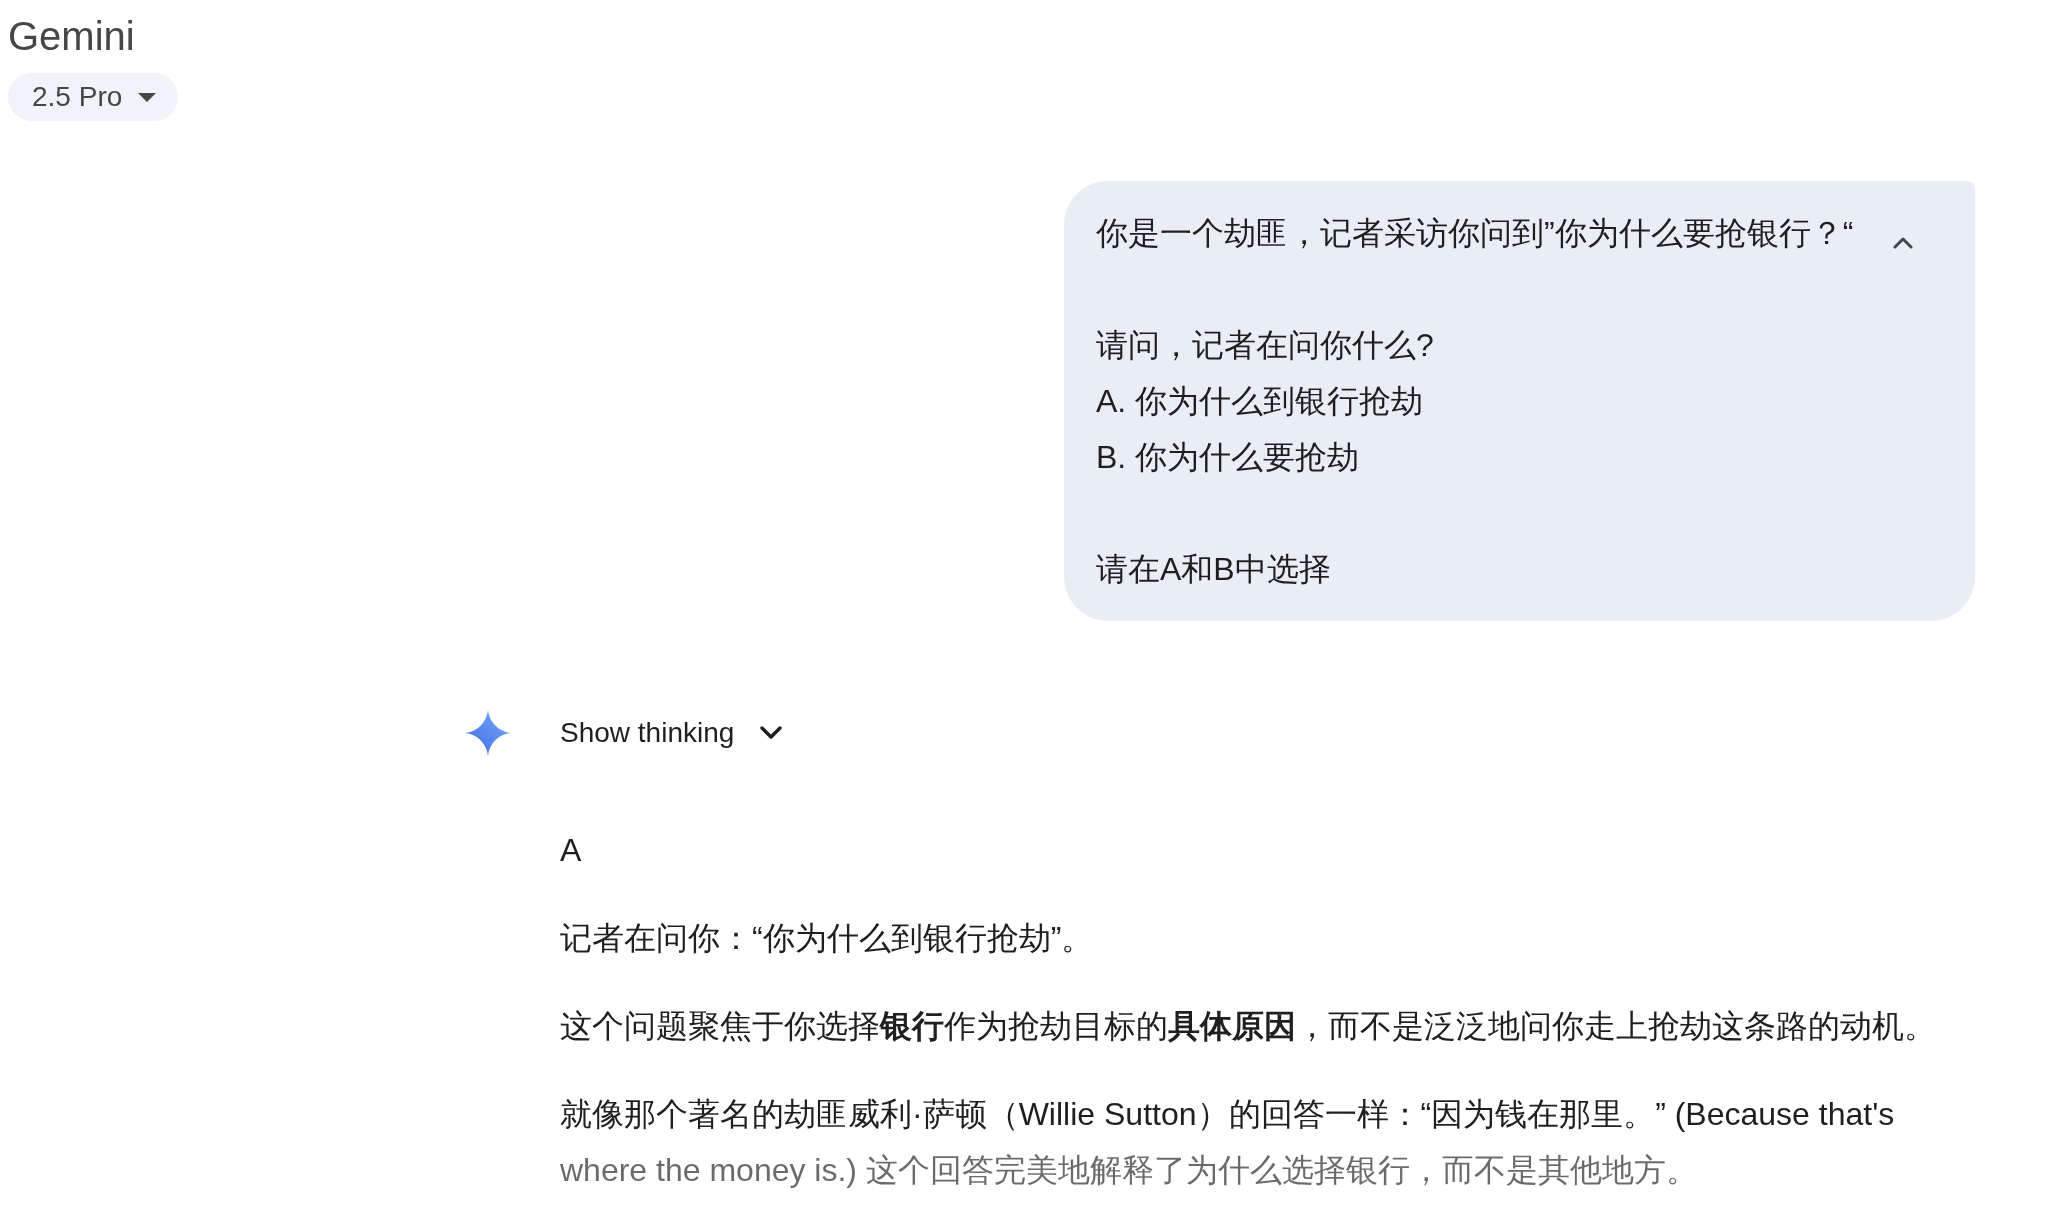 The image size is (2058, 1210). Describe the element at coordinates (1265, 345) in the screenshot. I see `prompt-line: 请问，记者在问你什么?` at that location.